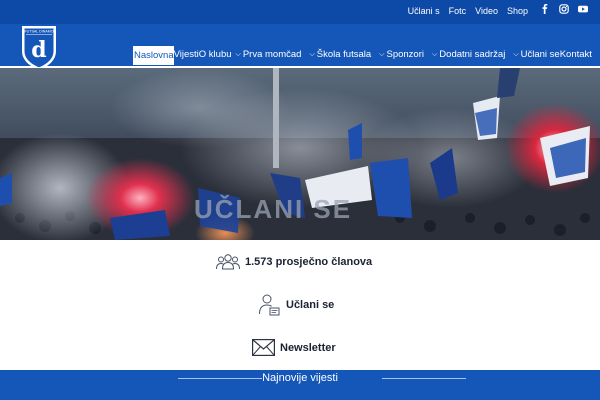 This screenshot has height=400, width=600. What do you see at coordinates (272, 54) in the screenshot?
I see `nav-label: Prva momčad` at bounding box center [272, 54].